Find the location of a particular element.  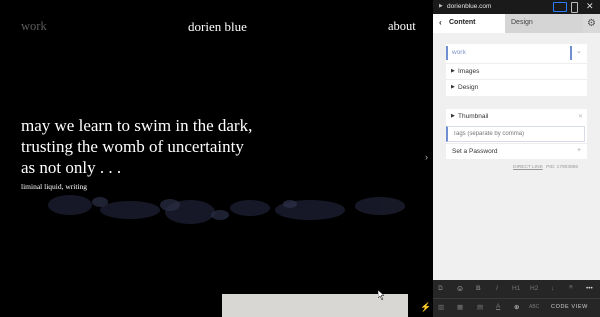

select-divider is located at coordinates (571, 53).